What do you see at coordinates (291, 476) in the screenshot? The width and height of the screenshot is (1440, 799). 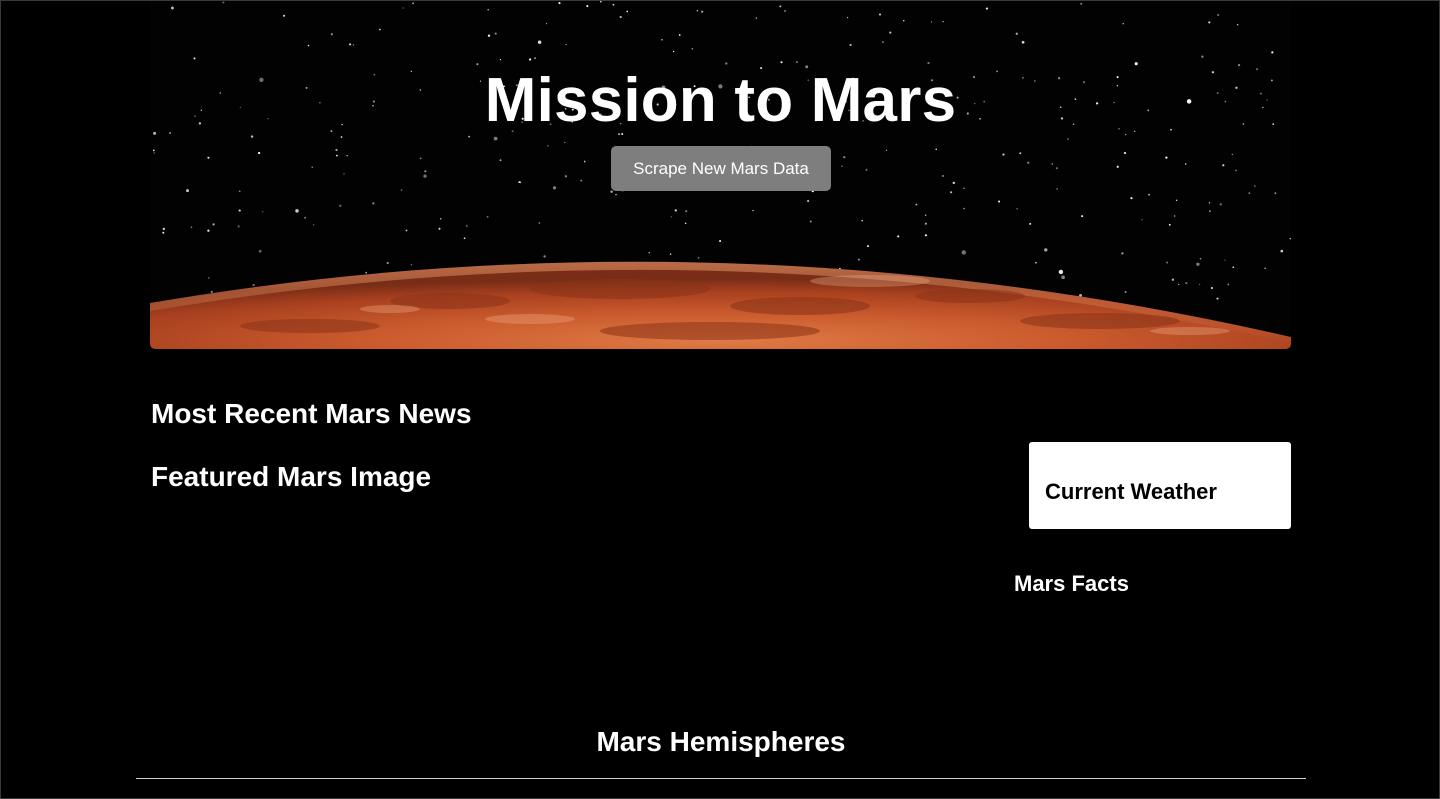 I see `featured-image-section-title: Featured Mars Image` at bounding box center [291, 476].